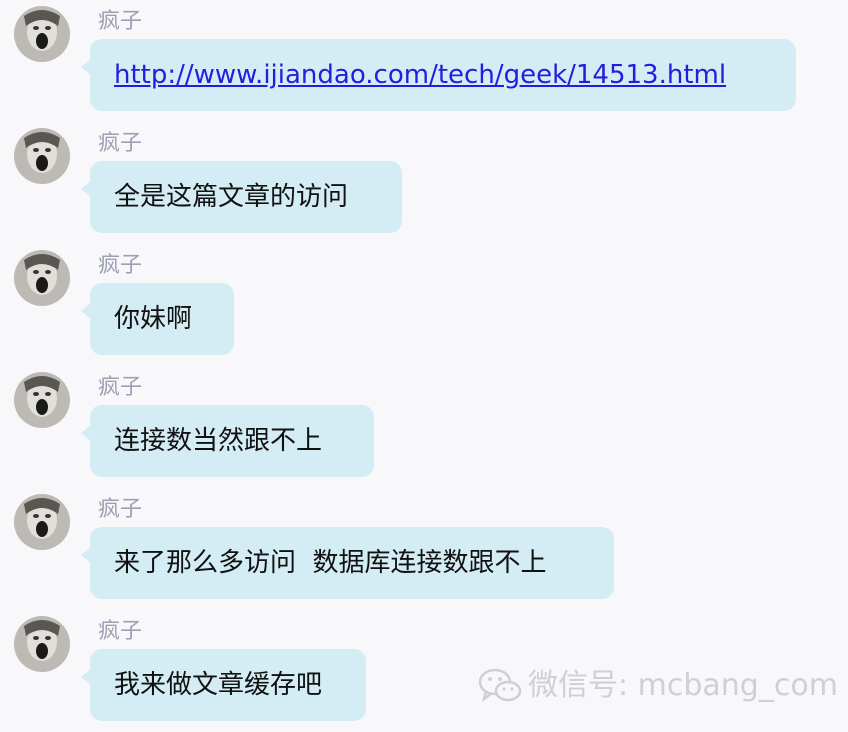 The width and height of the screenshot is (848, 732). What do you see at coordinates (157, 319) in the screenshot?
I see `message-bubble: 你妹啊` at bounding box center [157, 319].